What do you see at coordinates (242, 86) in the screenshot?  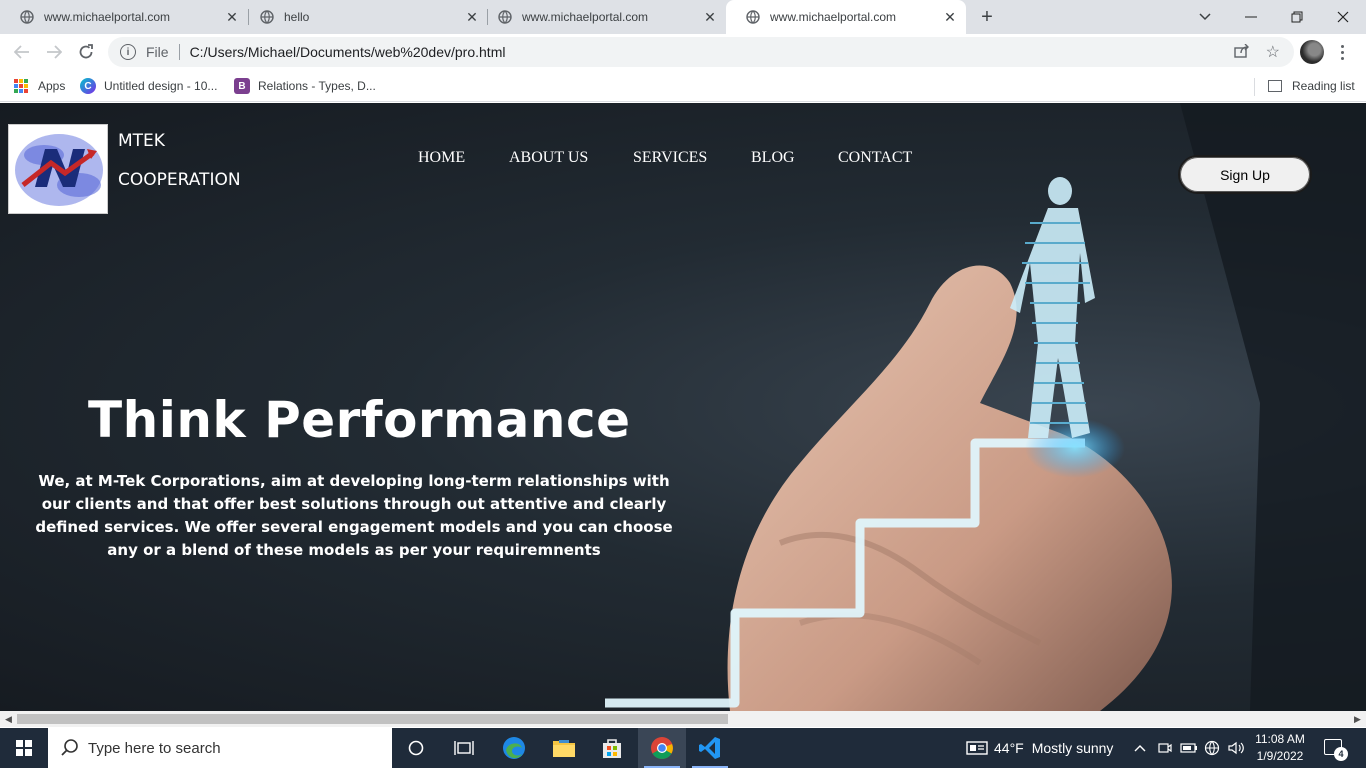 I see `byjus-icon: B` at bounding box center [242, 86].